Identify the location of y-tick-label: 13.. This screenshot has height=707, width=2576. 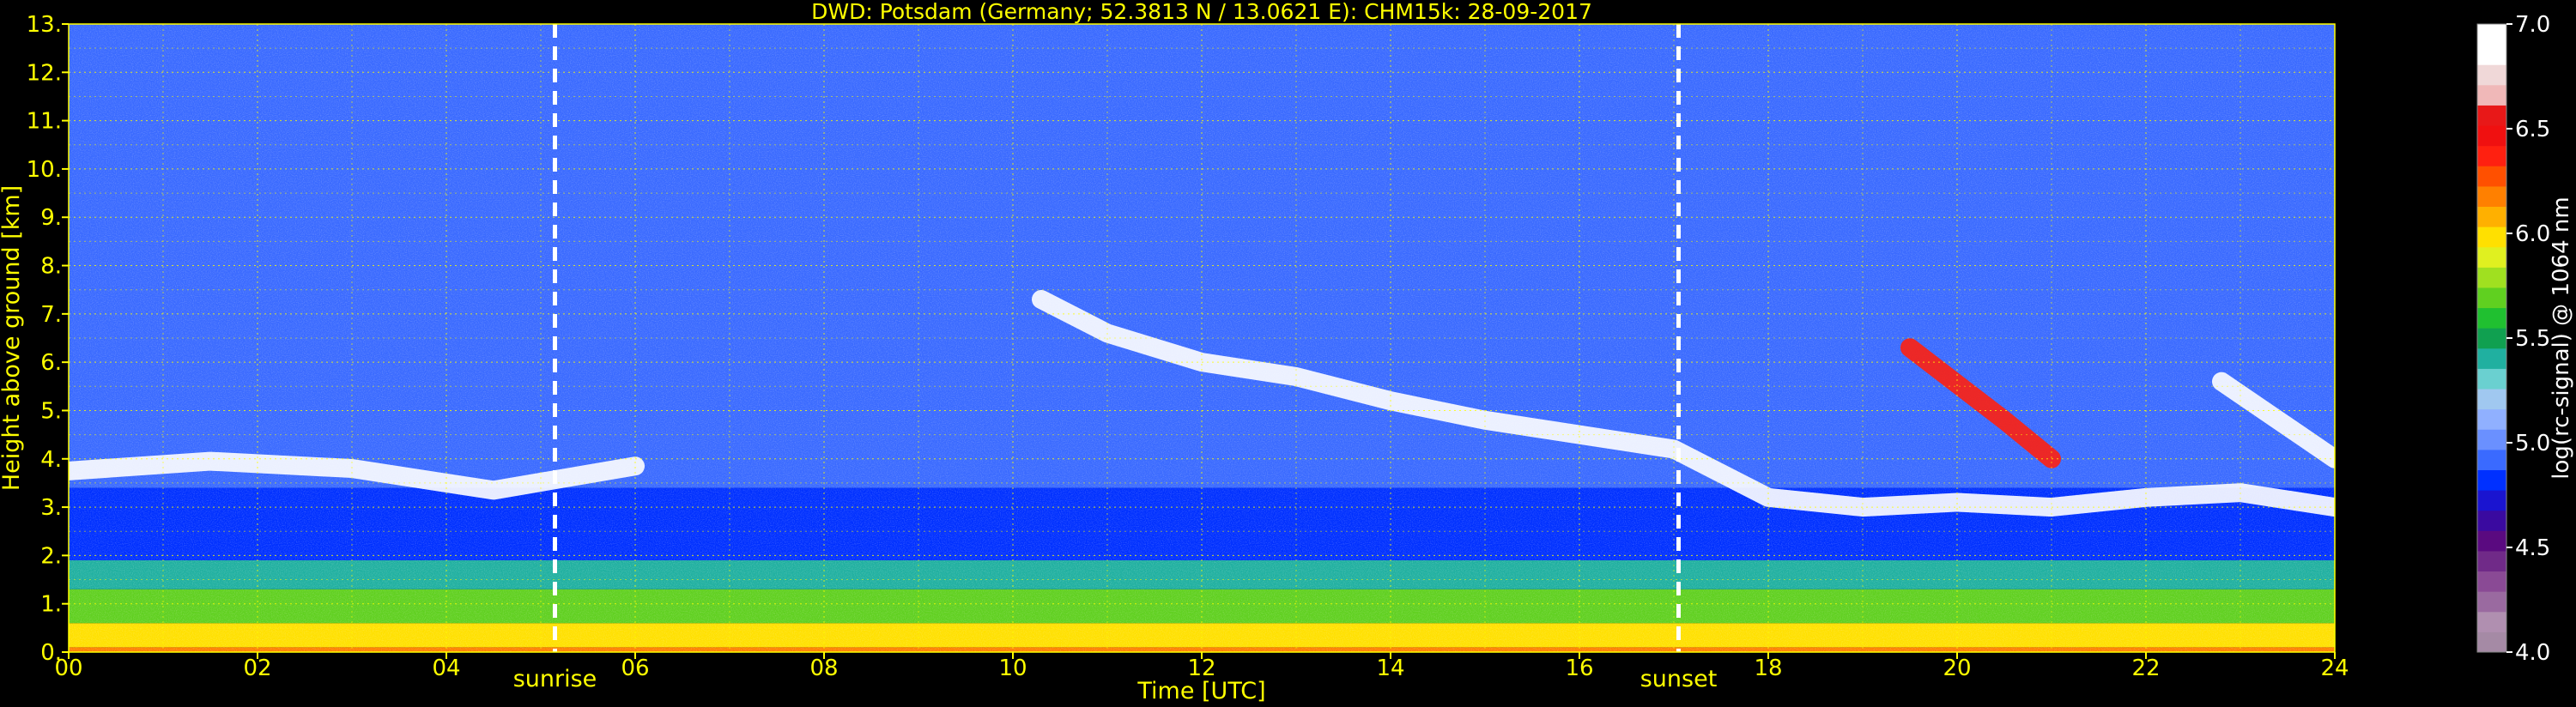
(44, 25).